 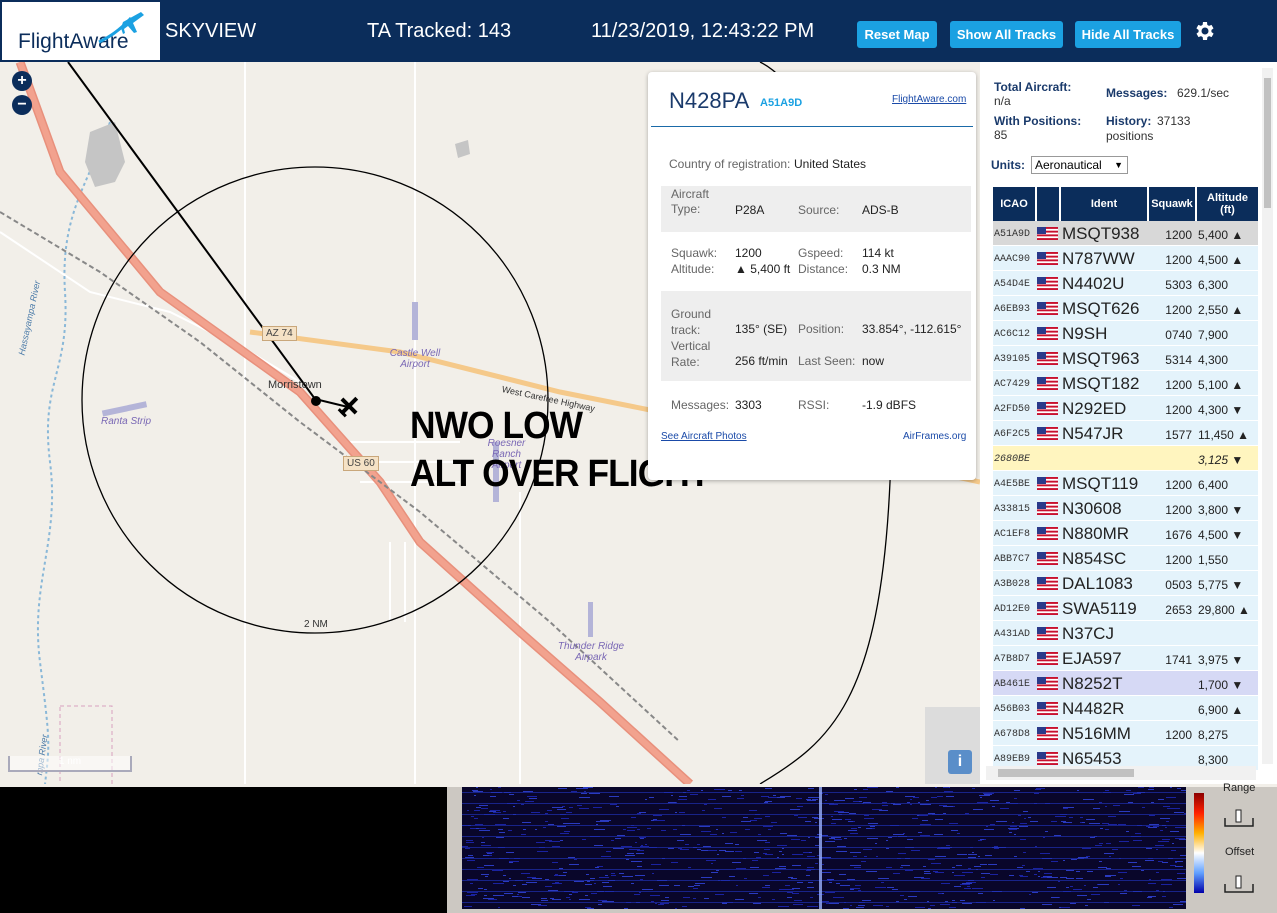 What do you see at coordinates (1125, 683) in the screenshot?
I see `table-row: AB461E N8252T 1,700 ▼` at bounding box center [1125, 683].